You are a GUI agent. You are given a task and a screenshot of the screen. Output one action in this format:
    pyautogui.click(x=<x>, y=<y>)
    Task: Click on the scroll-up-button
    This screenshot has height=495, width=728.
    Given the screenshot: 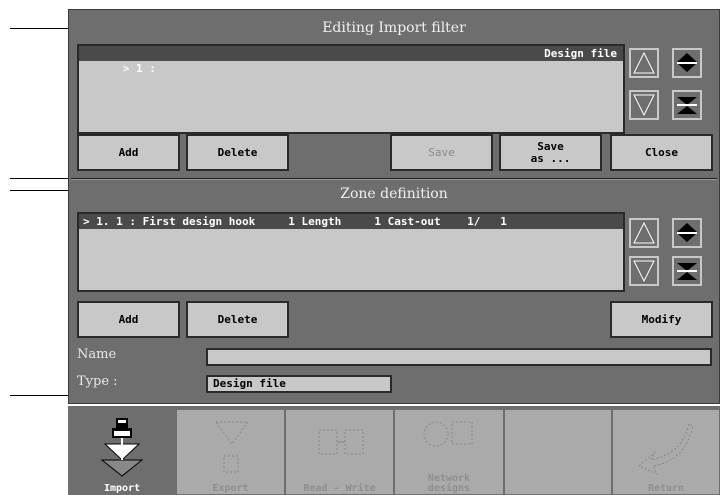 What is the action you would take?
    pyautogui.click(x=644, y=63)
    